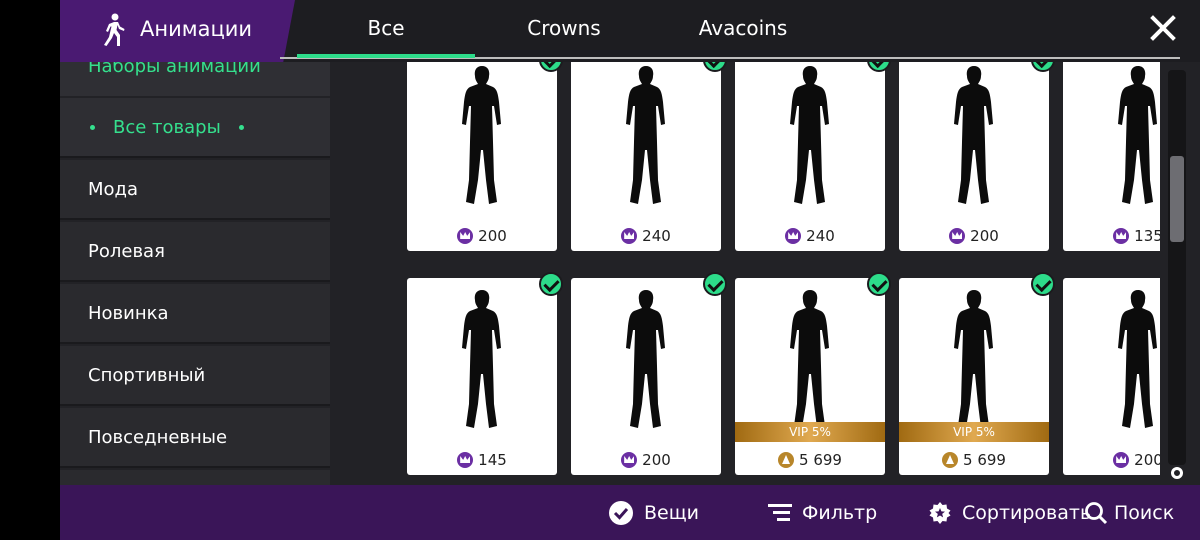 The image size is (1200, 540). Describe the element at coordinates (128, 313) in the screenshot. I see `sidebar-item-label: Новинка` at that location.